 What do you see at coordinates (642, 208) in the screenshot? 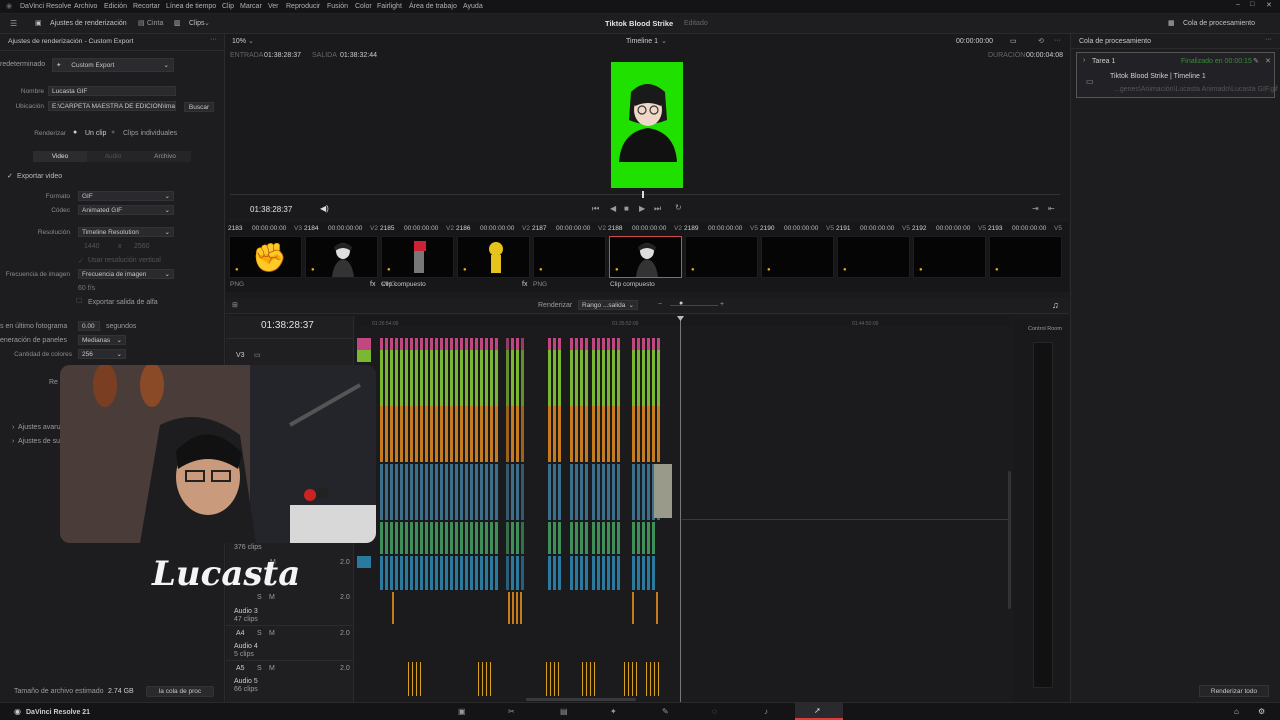
I see `play-icon: ▶` at bounding box center [642, 208].